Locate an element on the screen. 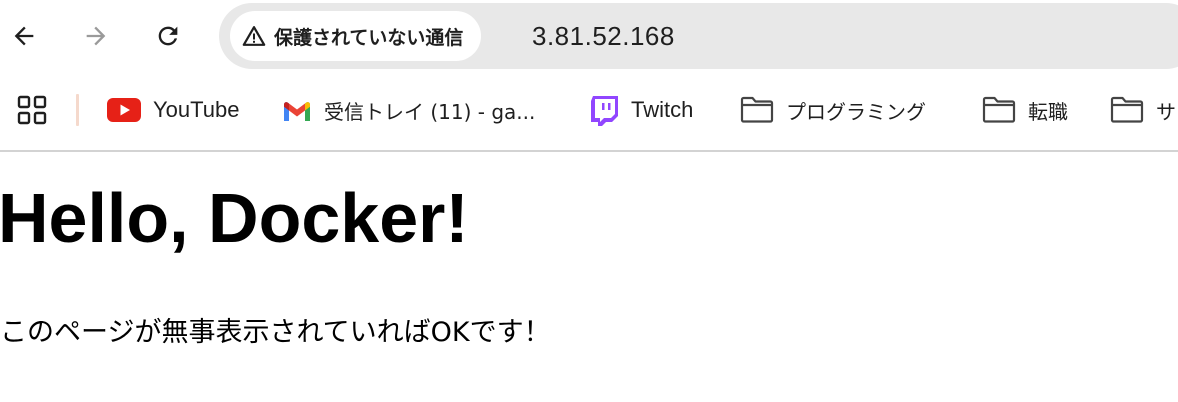 The width and height of the screenshot is (1178, 402). apps-grid-icon is located at coordinates (32, 110).